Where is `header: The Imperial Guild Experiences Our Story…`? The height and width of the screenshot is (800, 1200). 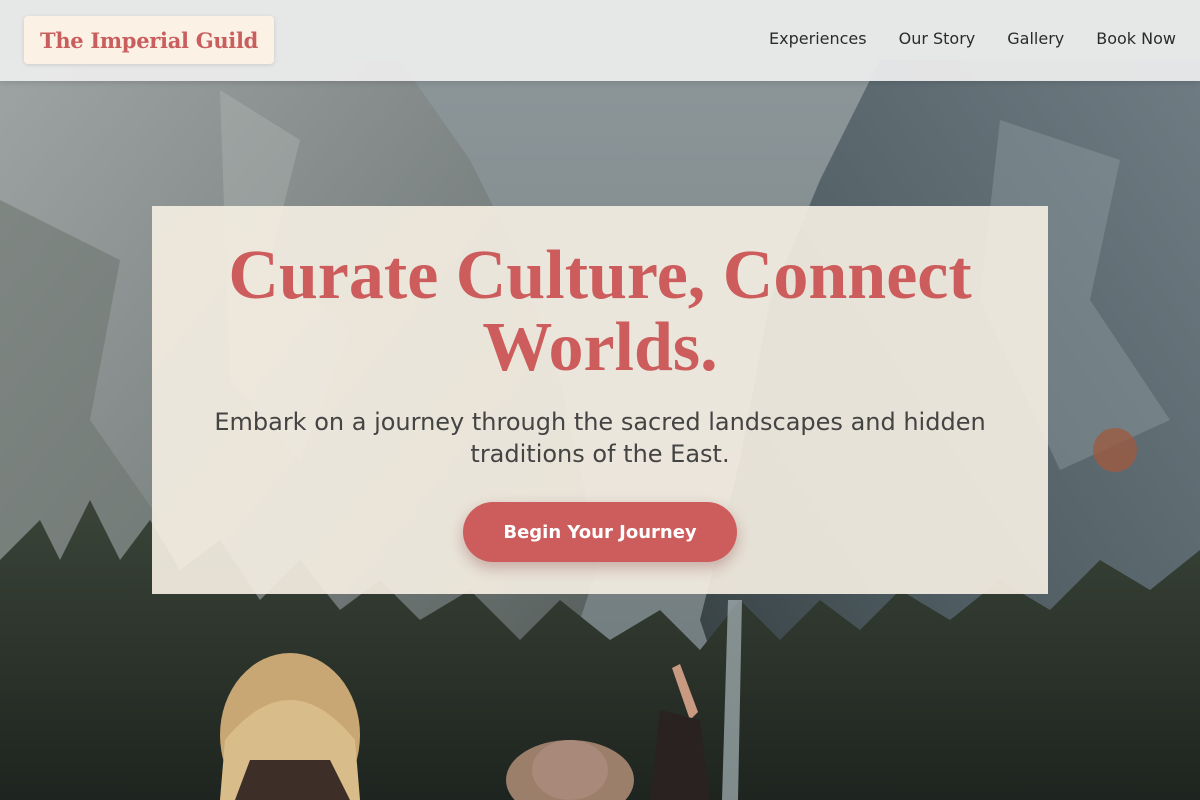 header: The Imperial Guild Experiences Our Story… is located at coordinates (600, 40).